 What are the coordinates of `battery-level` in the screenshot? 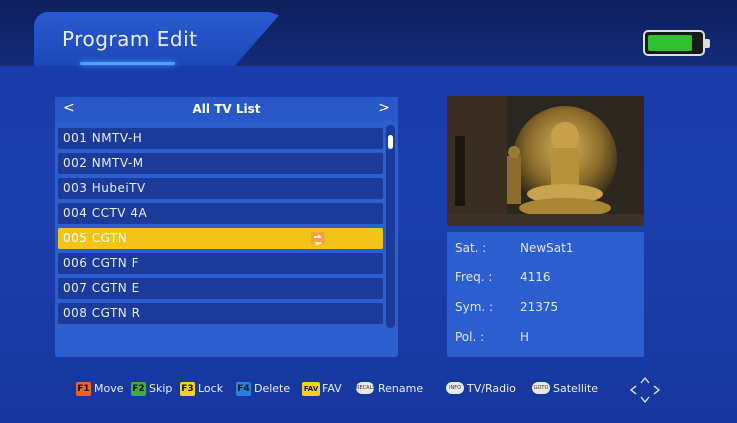 It's located at (670, 43).